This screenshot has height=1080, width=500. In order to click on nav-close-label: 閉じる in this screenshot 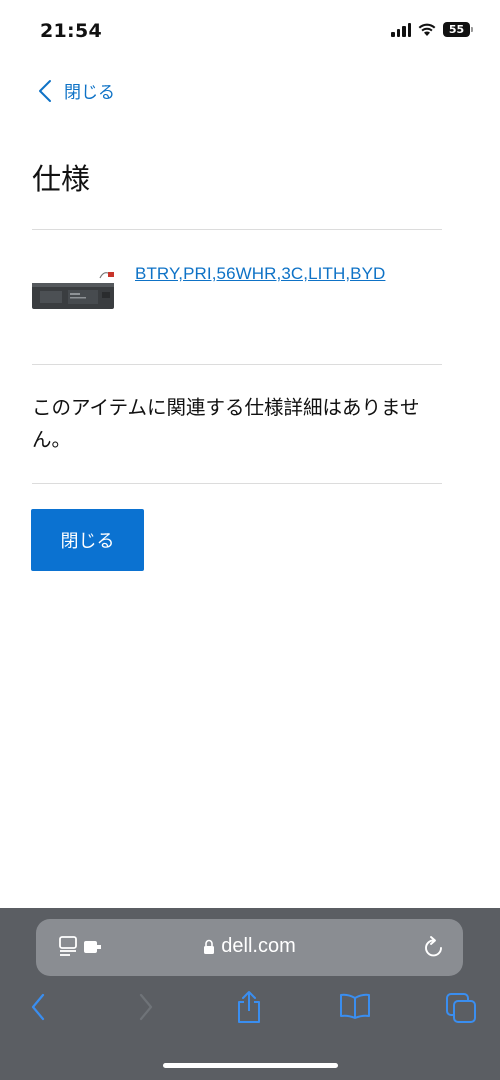, I will do `click(89, 93)`.